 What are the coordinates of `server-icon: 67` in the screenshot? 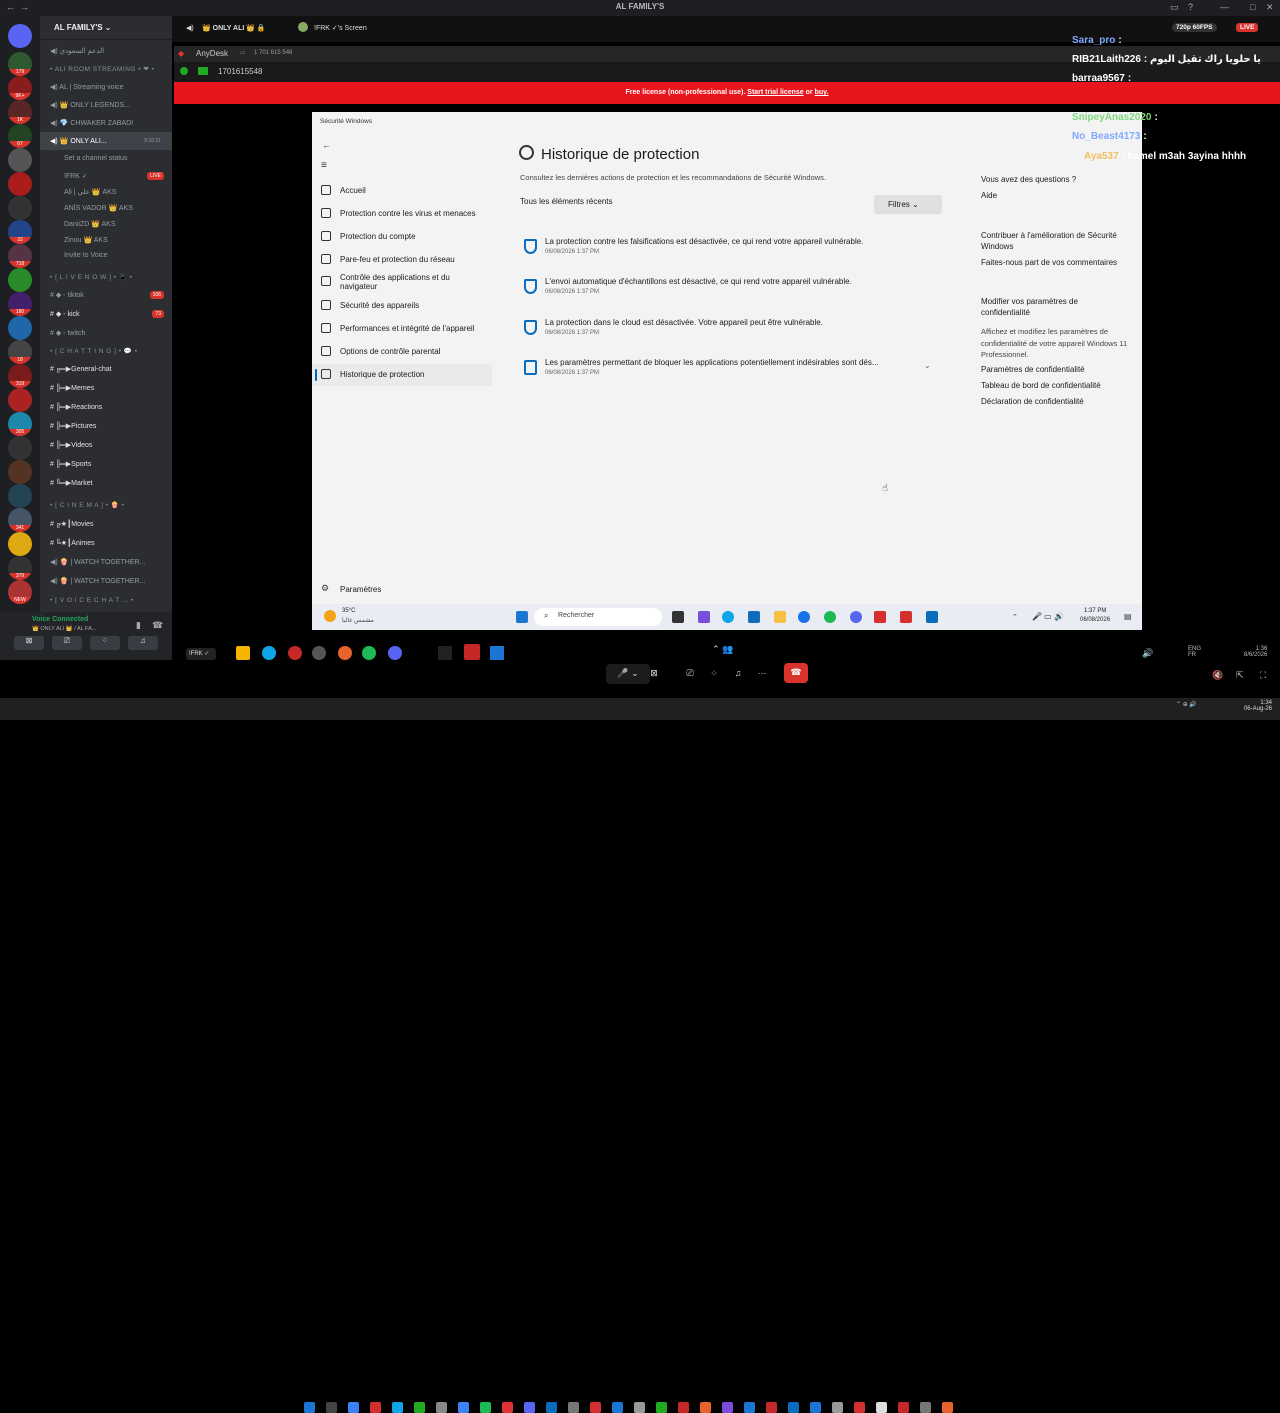 It's located at (20, 136).